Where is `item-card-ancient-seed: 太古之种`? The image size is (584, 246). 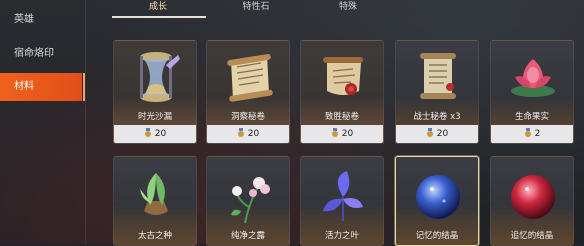
item-card-ancient-seed: 太古之种 is located at coordinates (155, 201).